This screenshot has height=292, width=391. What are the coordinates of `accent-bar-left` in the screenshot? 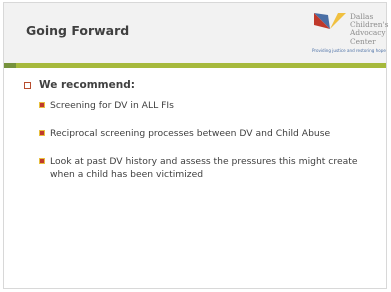 It's located at (10, 65).